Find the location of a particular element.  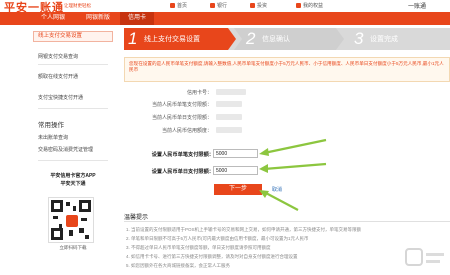

nav-home: 首页 is located at coordinates (178, 5).